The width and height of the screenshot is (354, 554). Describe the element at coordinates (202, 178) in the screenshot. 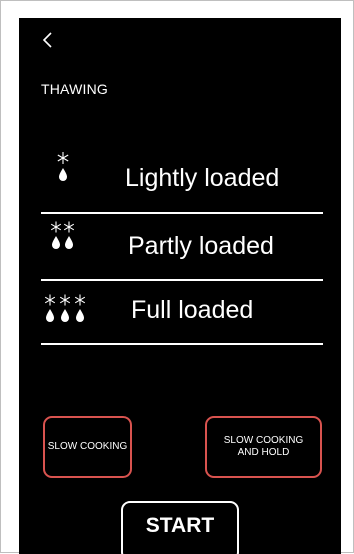

I see `option-label: Lightly loaded` at that location.